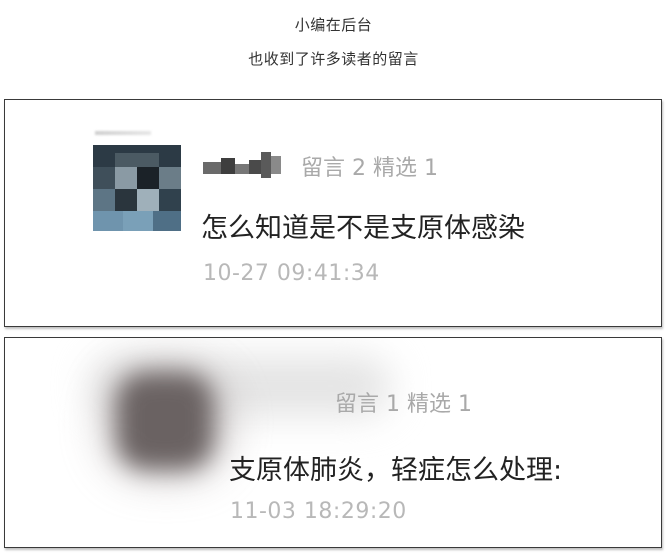 Image resolution: width=667 pixels, height=553 pixels. What do you see at coordinates (369, 168) in the screenshot?
I see `comment-stats: 留言 2 精选 1` at bounding box center [369, 168].